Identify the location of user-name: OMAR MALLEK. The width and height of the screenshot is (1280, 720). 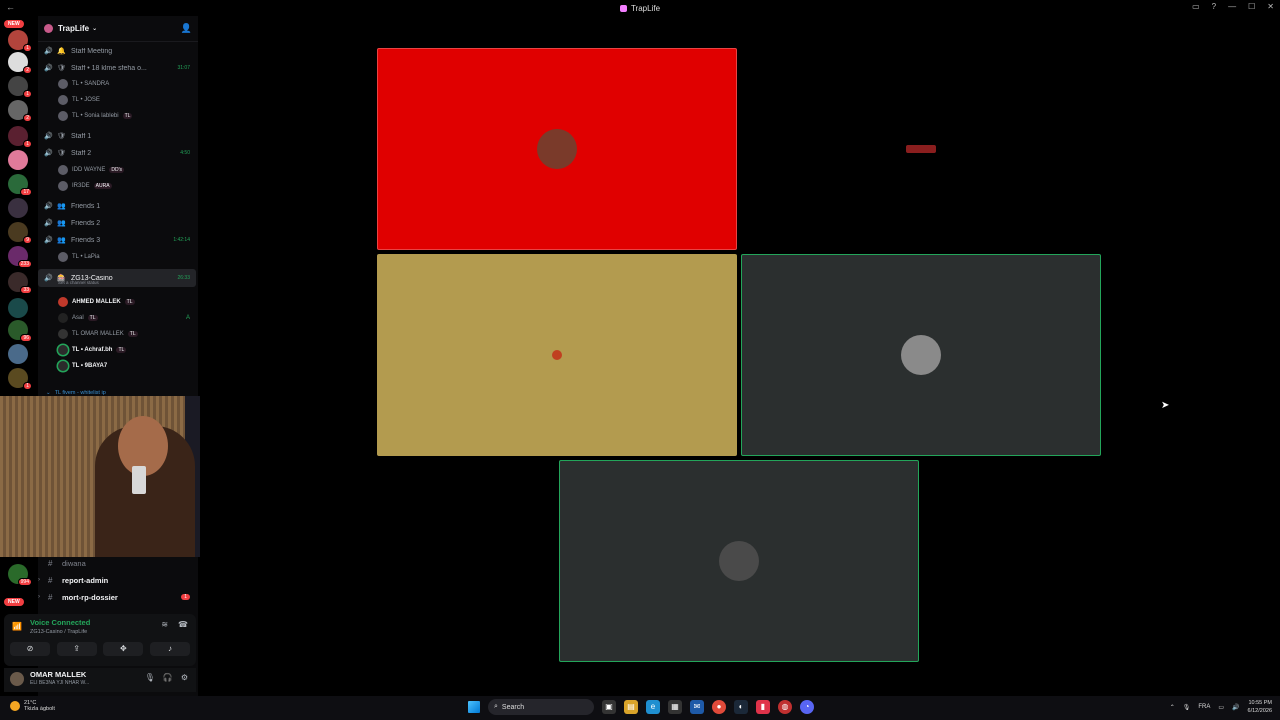
(58, 674).